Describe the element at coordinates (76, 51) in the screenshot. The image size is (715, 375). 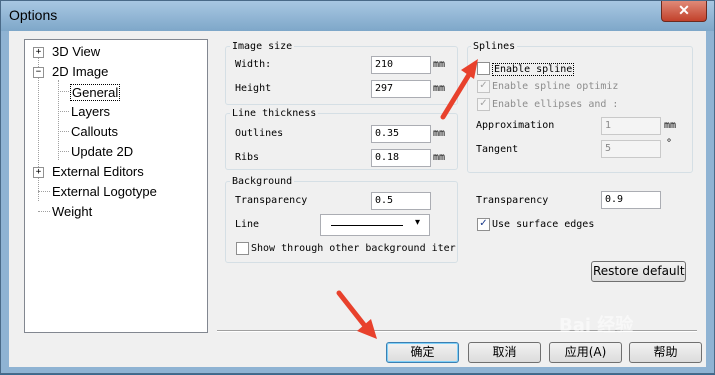
I see `tree-item-3d-view: 3D View` at that location.